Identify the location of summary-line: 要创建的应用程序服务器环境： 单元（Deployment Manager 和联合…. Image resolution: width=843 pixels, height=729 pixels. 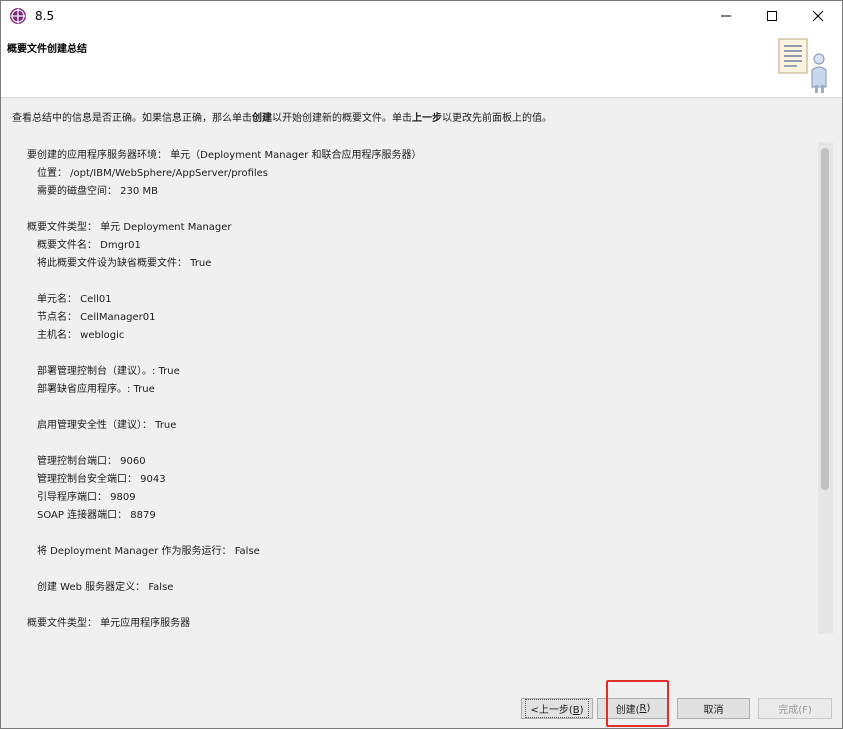
(224, 155).